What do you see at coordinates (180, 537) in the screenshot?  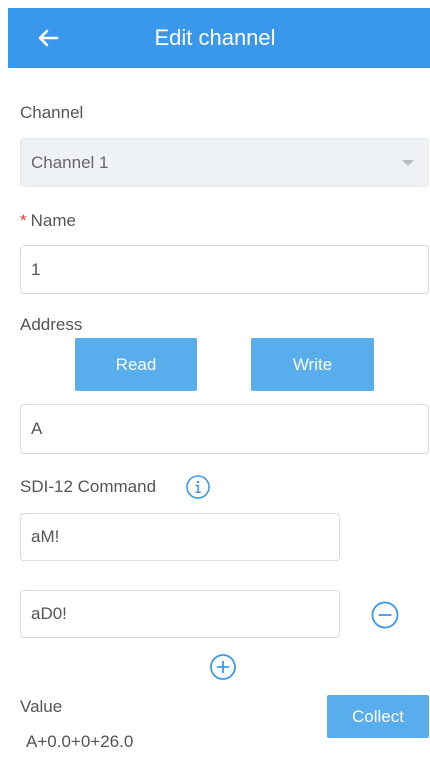 I see `sdi12-command-field-1: aM!` at bounding box center [180, 537].